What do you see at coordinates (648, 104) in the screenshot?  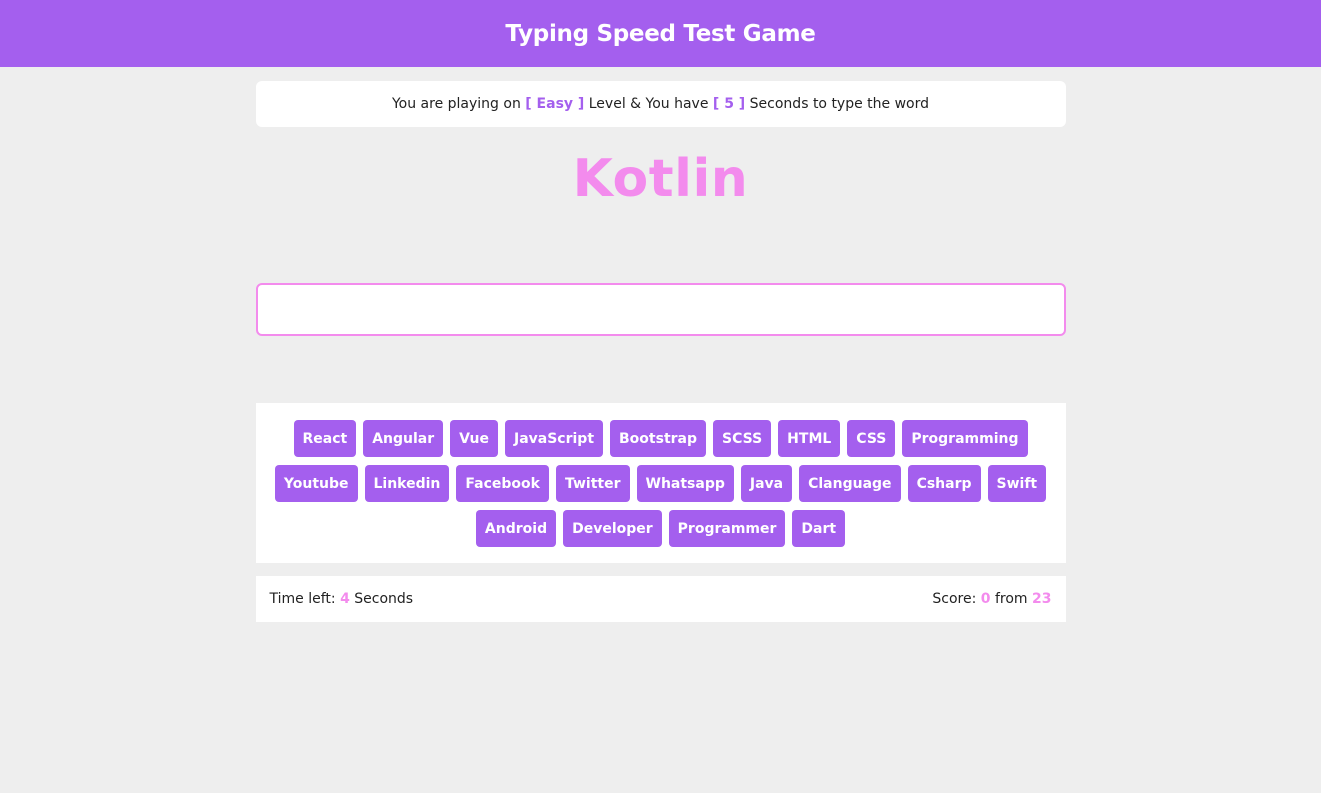 I see `message-middle: Level & You have` at bounding box center [648, 104].